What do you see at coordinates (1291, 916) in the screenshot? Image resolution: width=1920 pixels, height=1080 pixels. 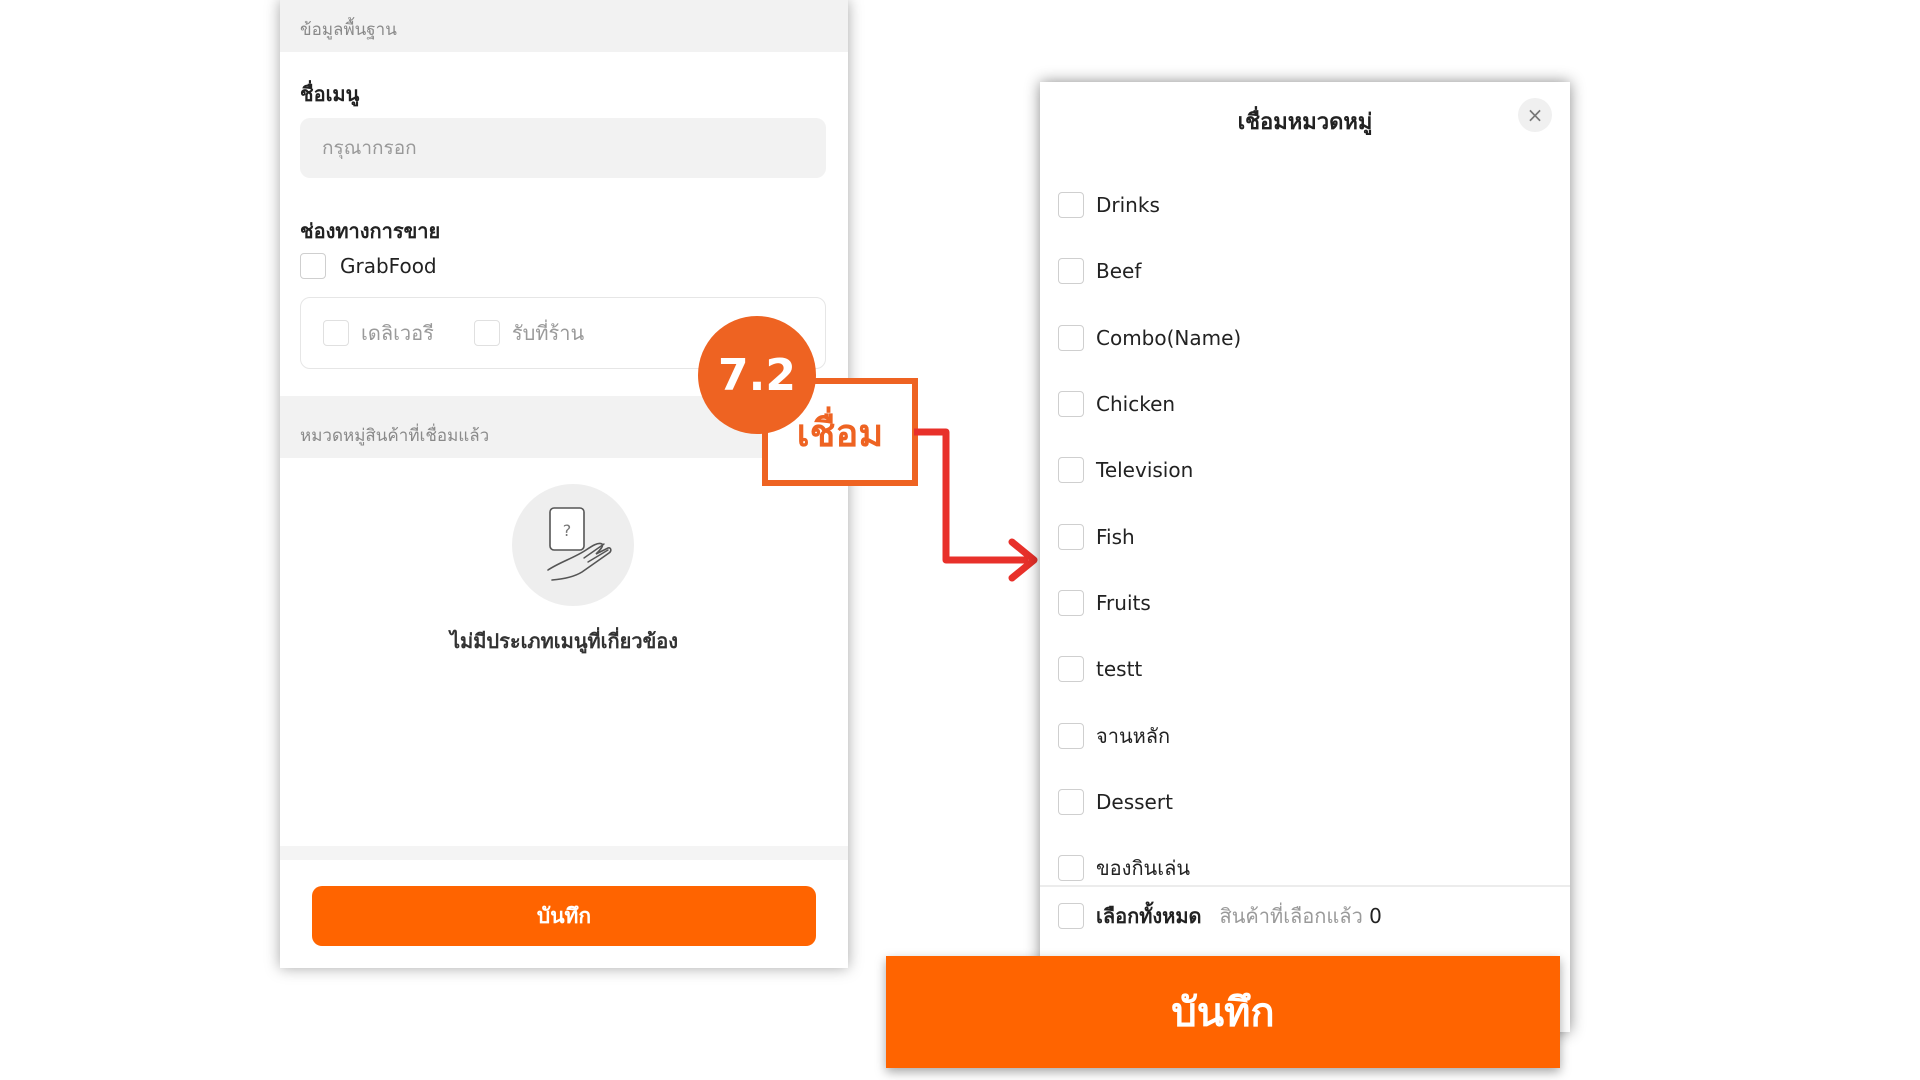 I see `selected-count-label: สินค้าที่เลือกแล้ว` at bounding box center [1291, 916].